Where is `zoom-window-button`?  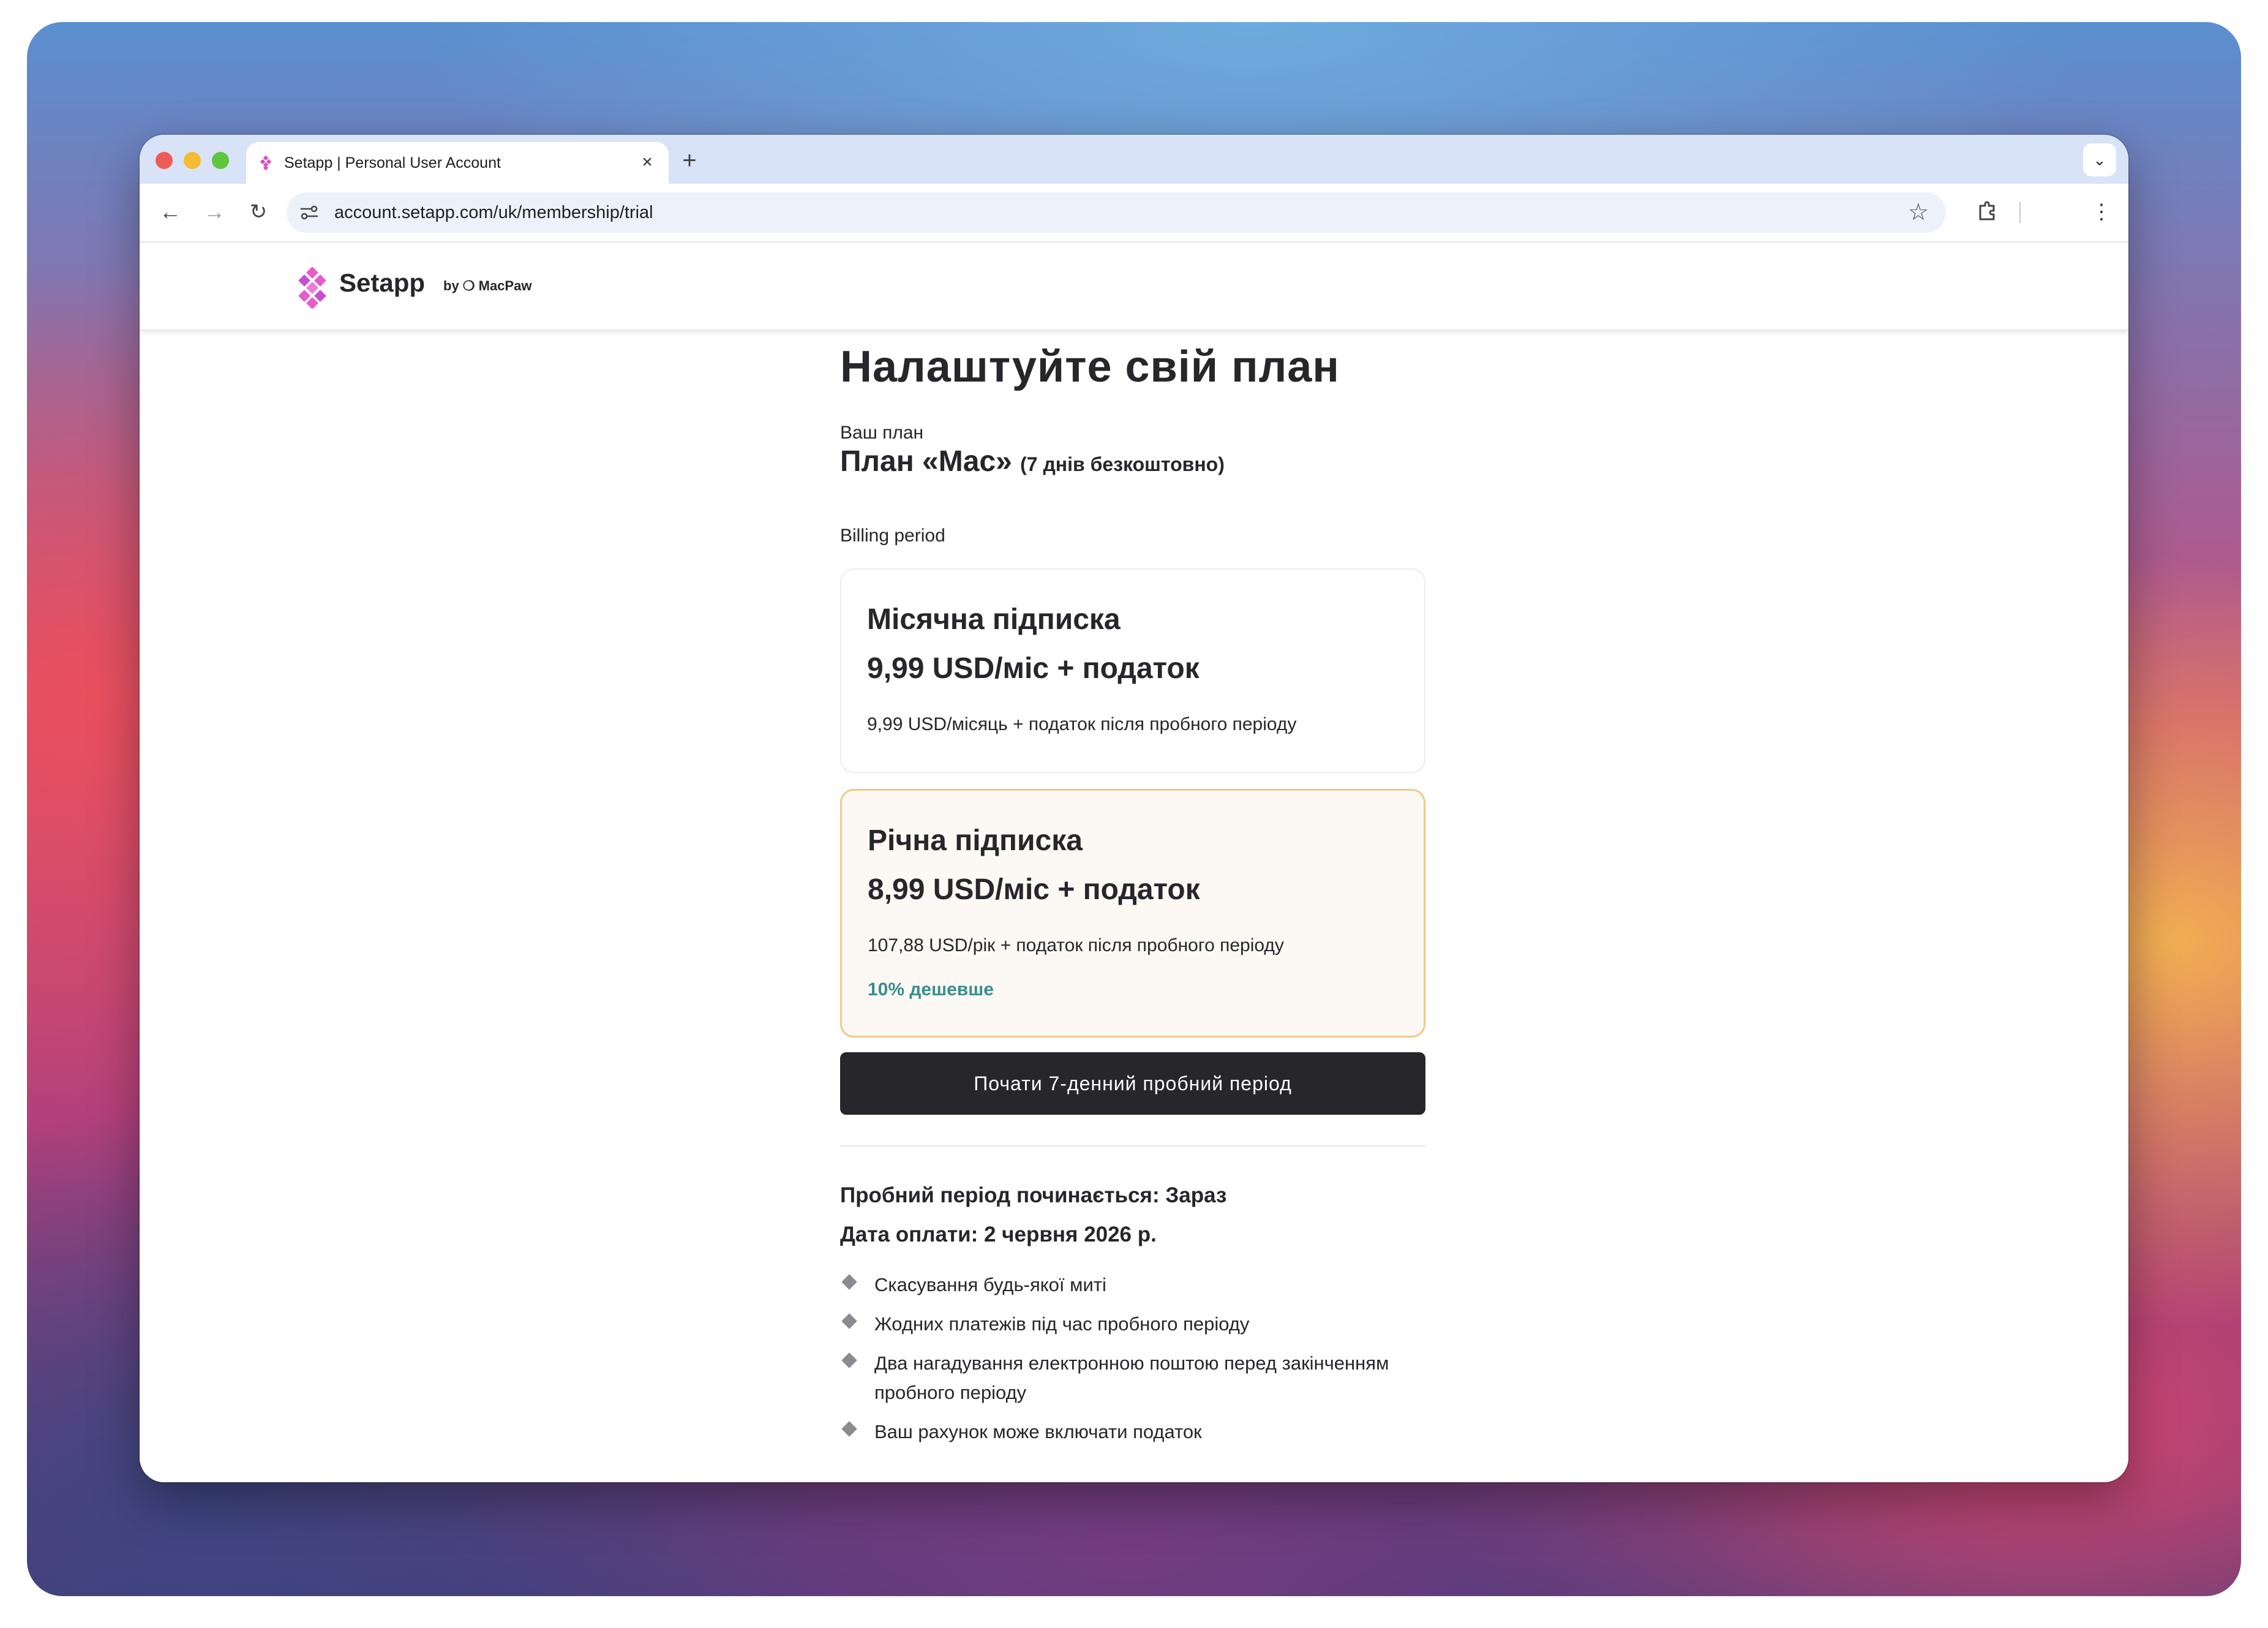 zoom-window-button is located at coordinates (221, 160).